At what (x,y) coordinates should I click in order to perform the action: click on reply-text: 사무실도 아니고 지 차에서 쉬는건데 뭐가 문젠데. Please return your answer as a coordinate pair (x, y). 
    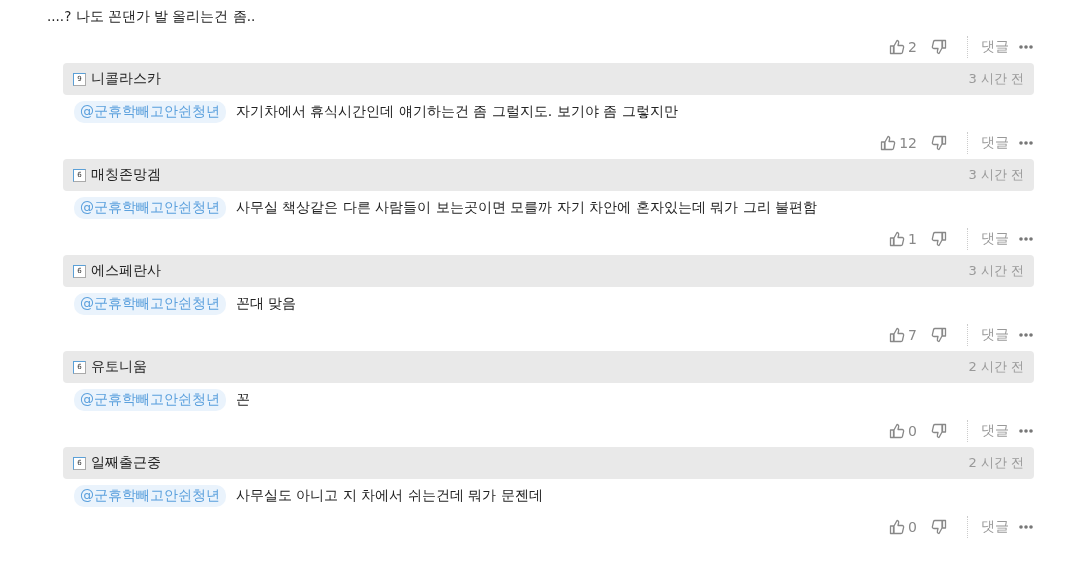
    Looking at the image, I should click on (389, 496).